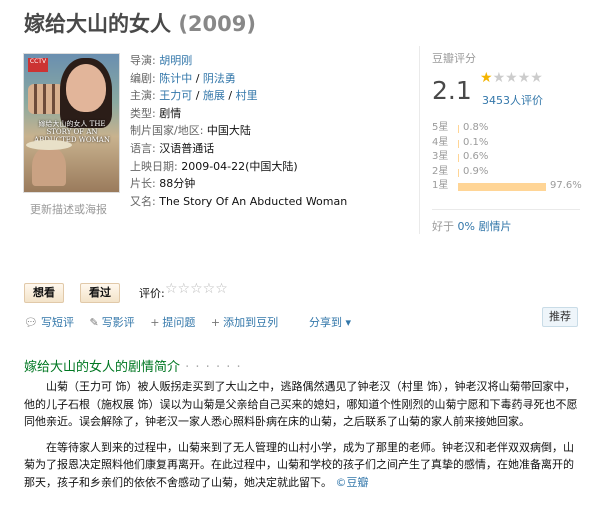 This screenshot has height=516, width=600. Describe the element at coordinates (347, 322) in the screenshot. I see `chevron-down-icon: ▾` at that location.